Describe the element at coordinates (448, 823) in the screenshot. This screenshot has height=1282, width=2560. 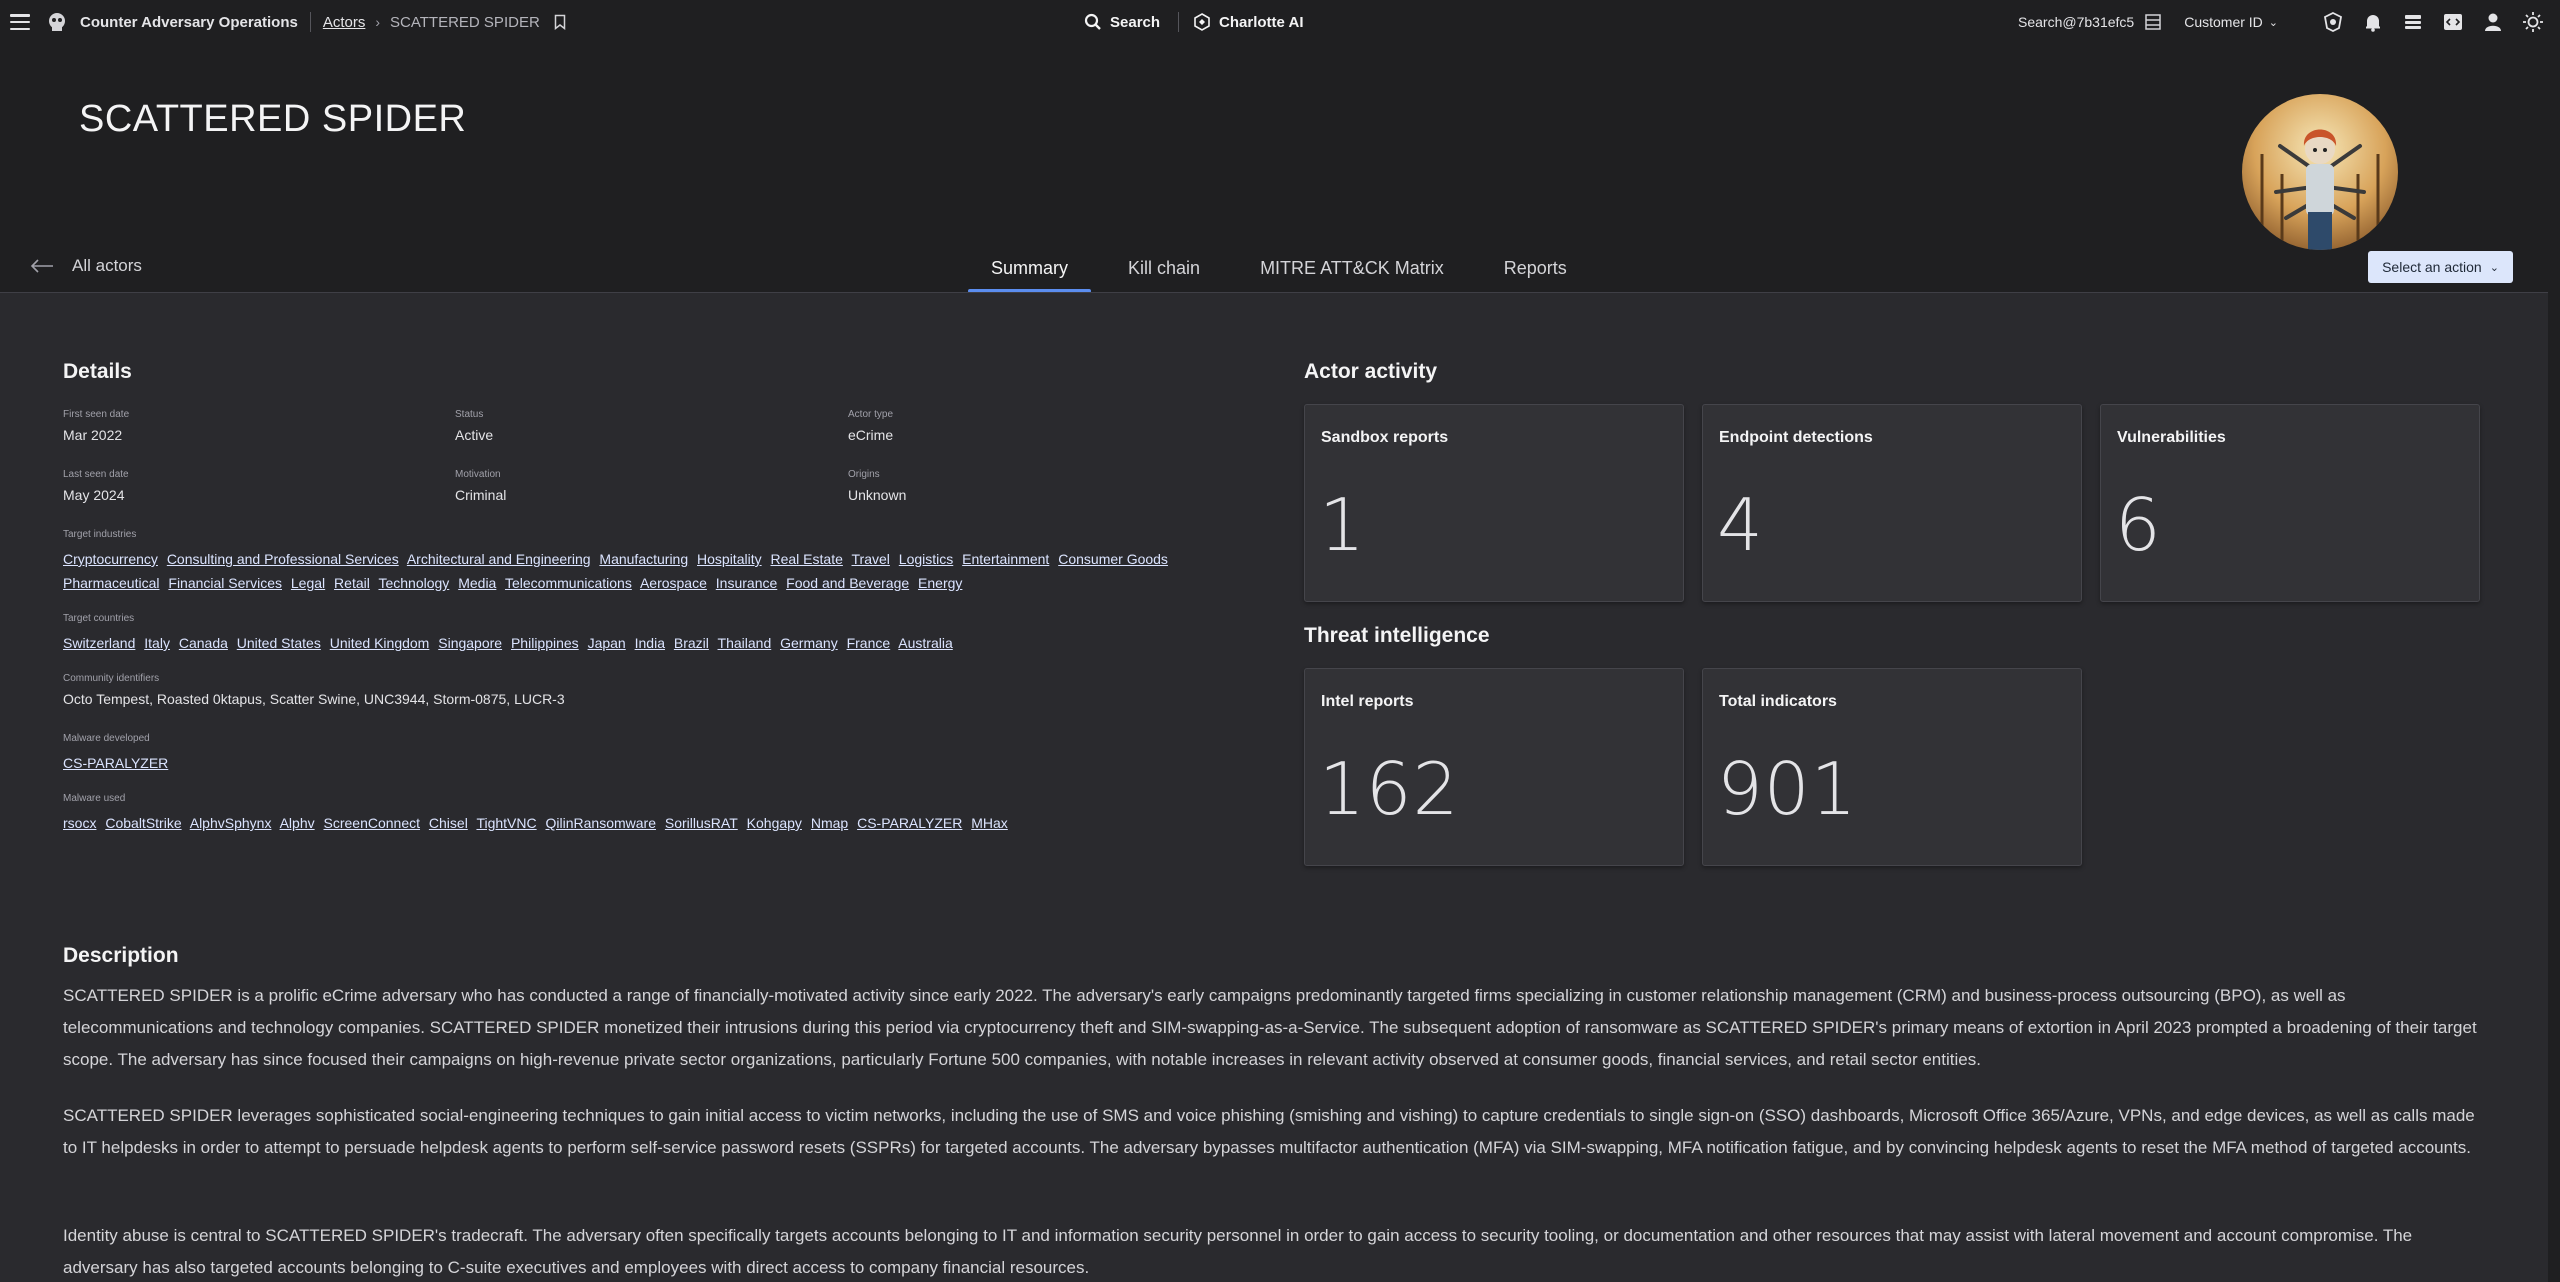
I see `malware-used-link: Chisel` at that location.